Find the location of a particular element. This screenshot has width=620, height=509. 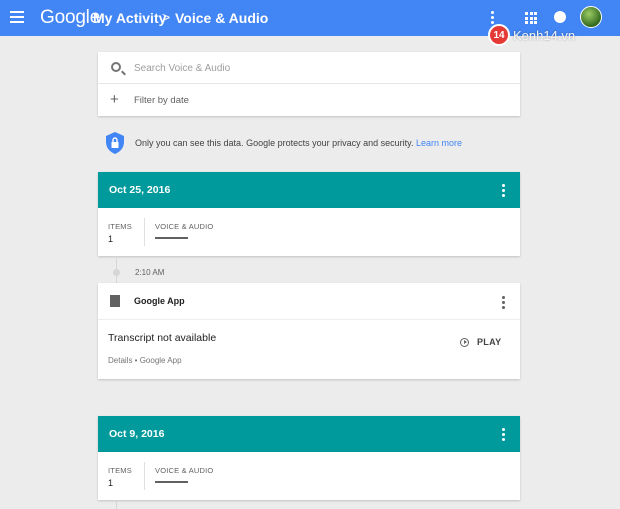

watermark-text: Kenh14.vn is located at coordinates (544, 35).